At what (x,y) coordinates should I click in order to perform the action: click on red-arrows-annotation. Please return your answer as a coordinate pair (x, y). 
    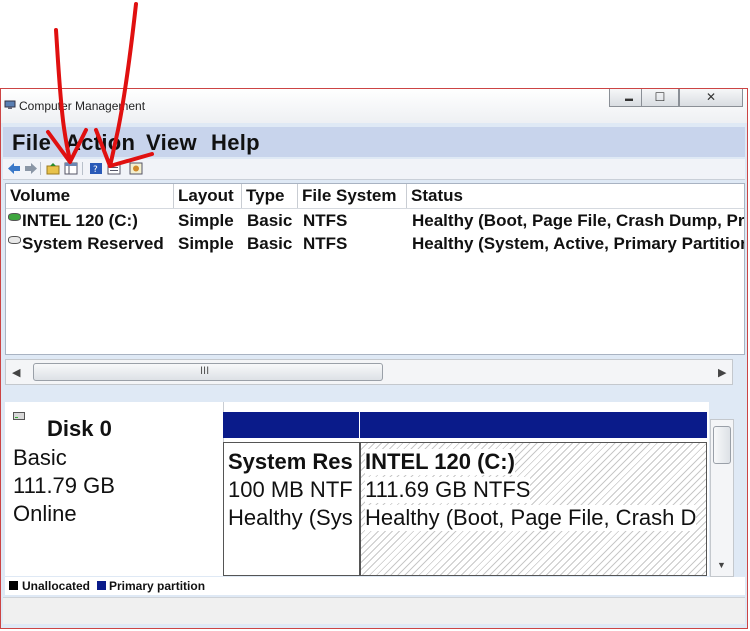
    Looking at the image, I should click on (100, 85).